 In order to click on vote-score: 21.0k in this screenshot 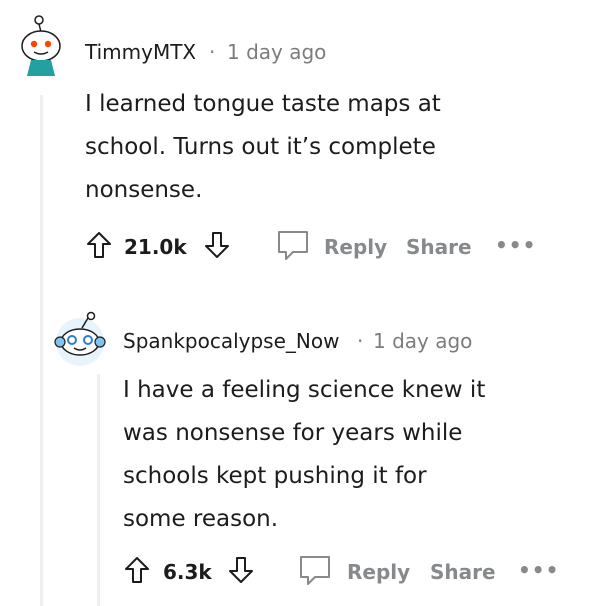, I will do `click(155, 247)`.